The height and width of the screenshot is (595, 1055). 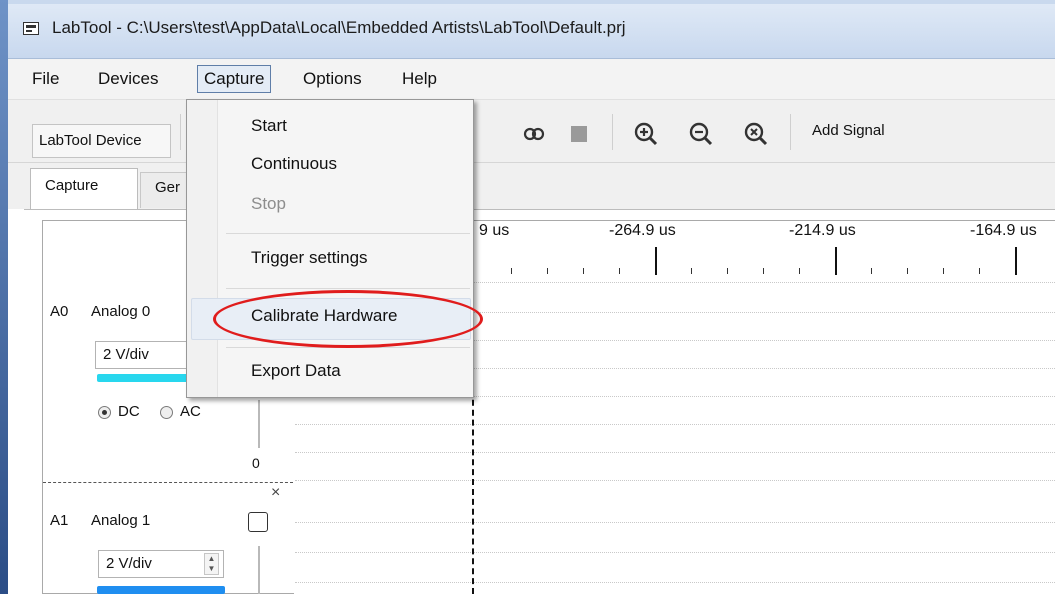 I want to click on menu-item-continuous: Continuous, so click(x=294, y=164).